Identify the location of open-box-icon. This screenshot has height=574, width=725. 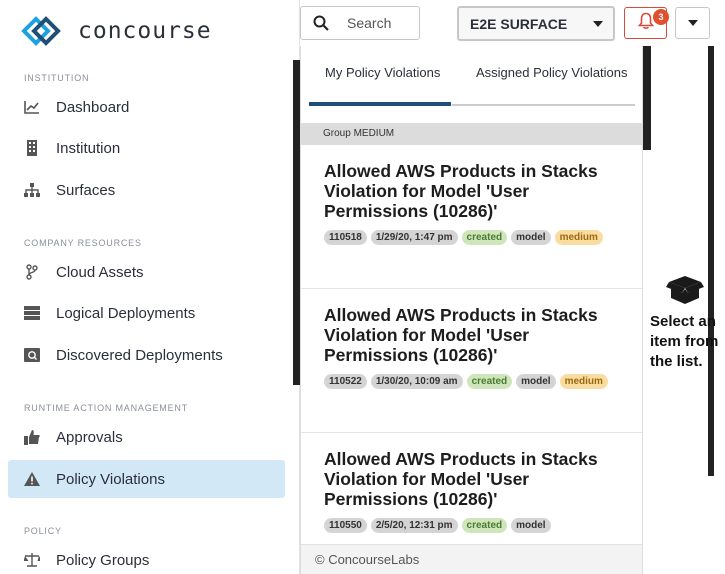
(685, 290).